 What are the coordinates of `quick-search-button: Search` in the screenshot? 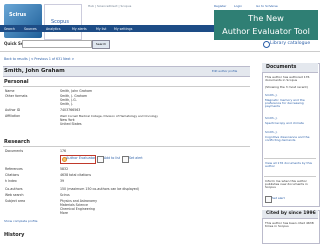 It's located at (101, 44).